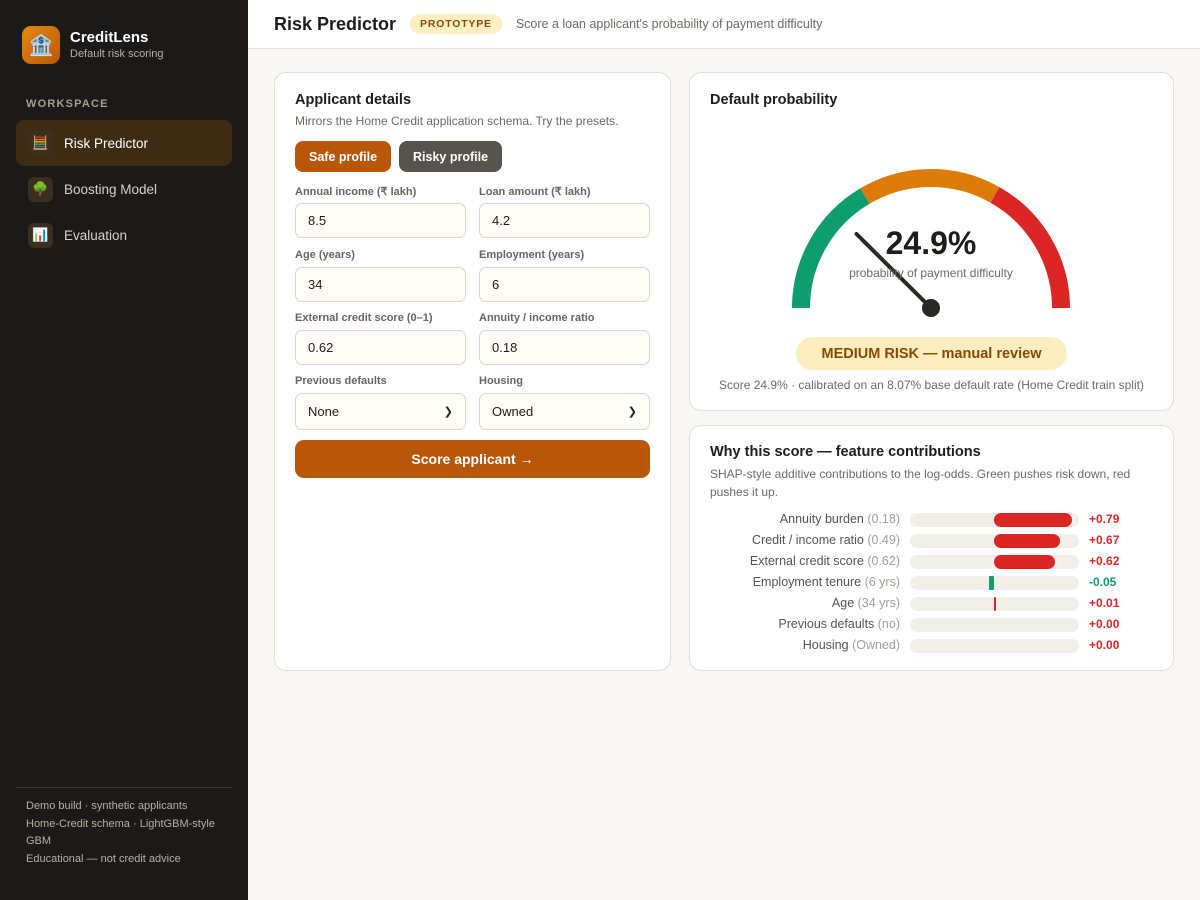  Describe the element at coordinates (1104, 603) in the screenshot. I see `contribution-value: +0.01` at that location.